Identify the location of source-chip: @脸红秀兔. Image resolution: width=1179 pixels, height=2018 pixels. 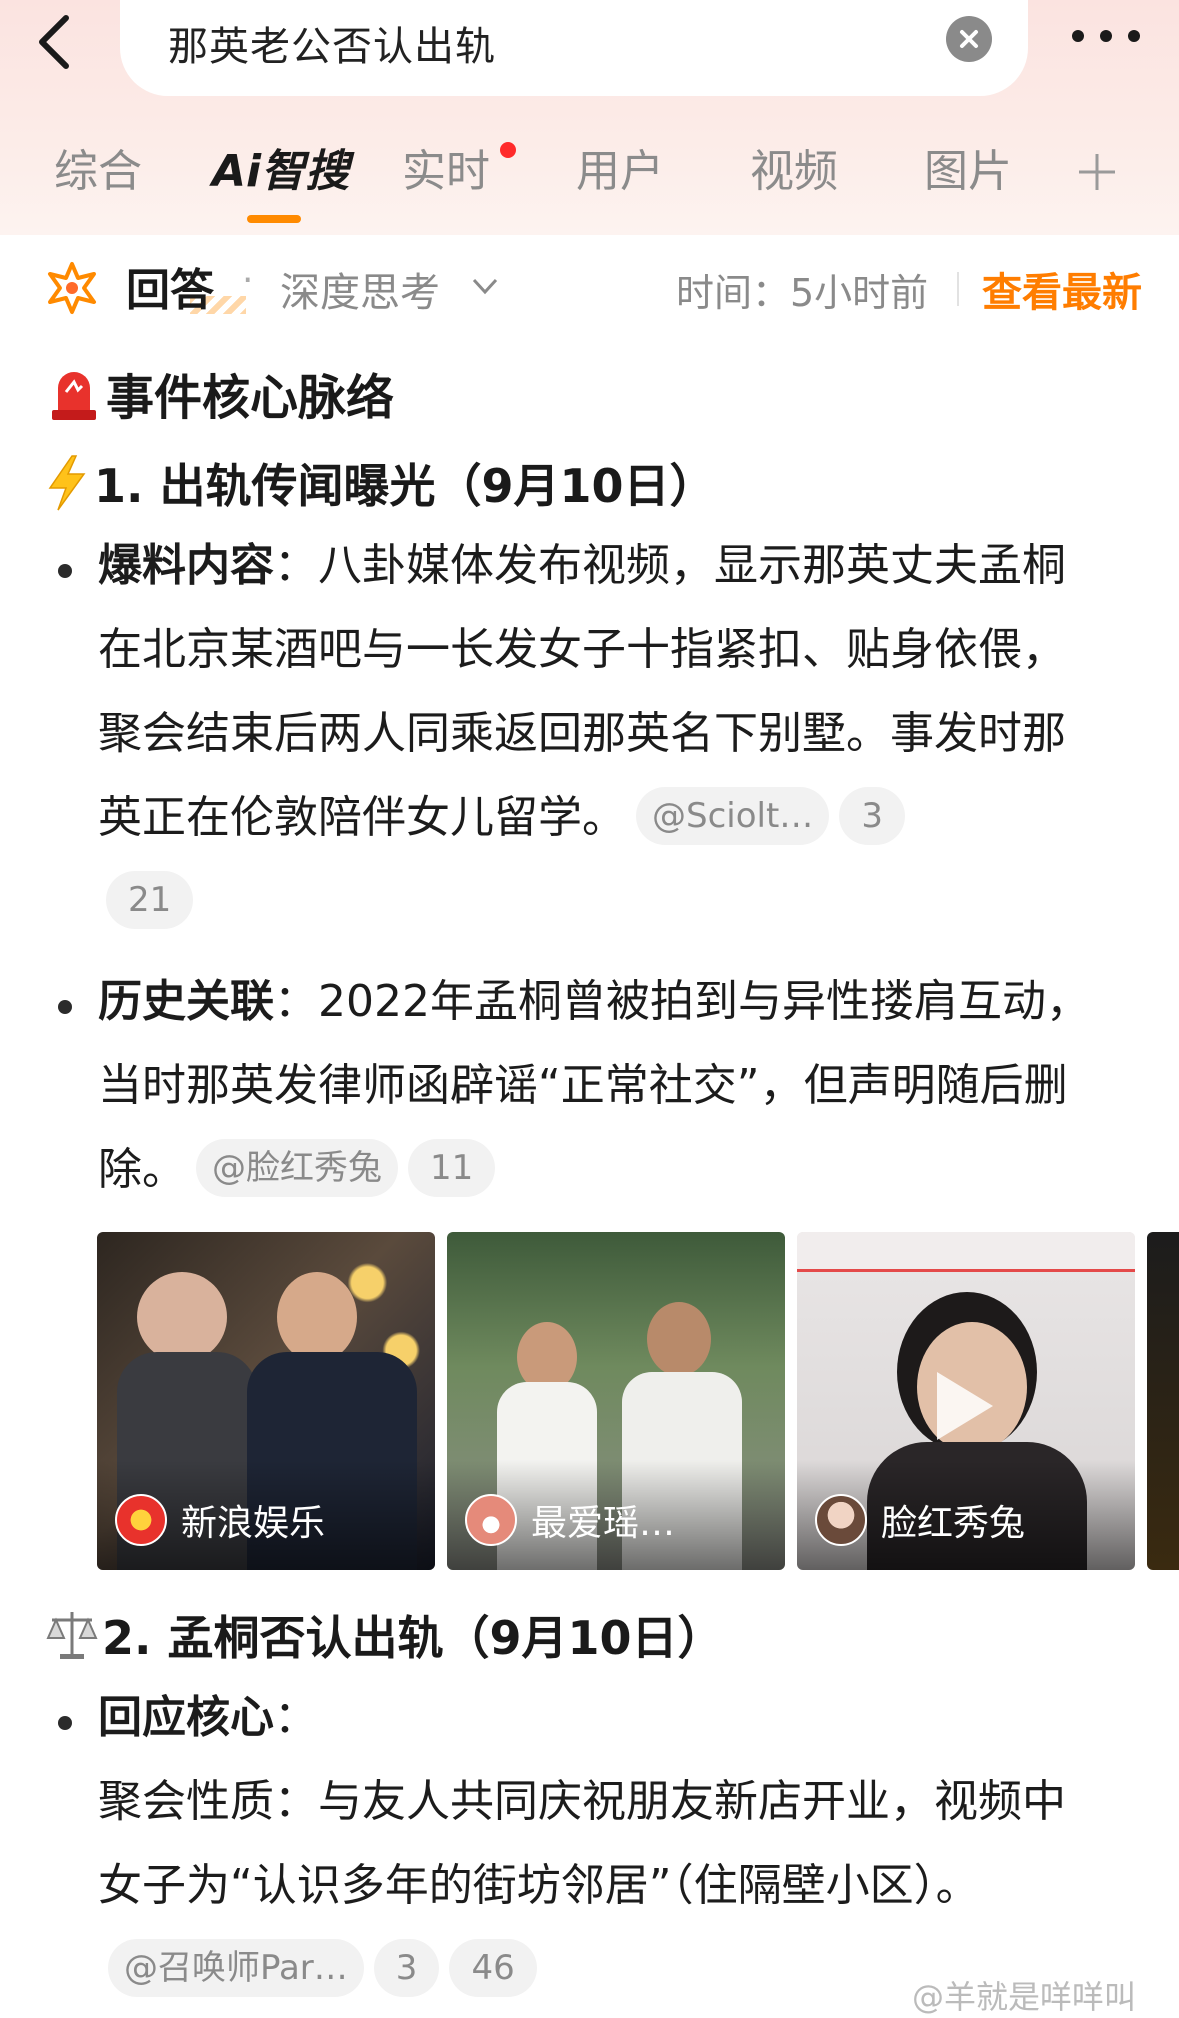
(297, 1168).